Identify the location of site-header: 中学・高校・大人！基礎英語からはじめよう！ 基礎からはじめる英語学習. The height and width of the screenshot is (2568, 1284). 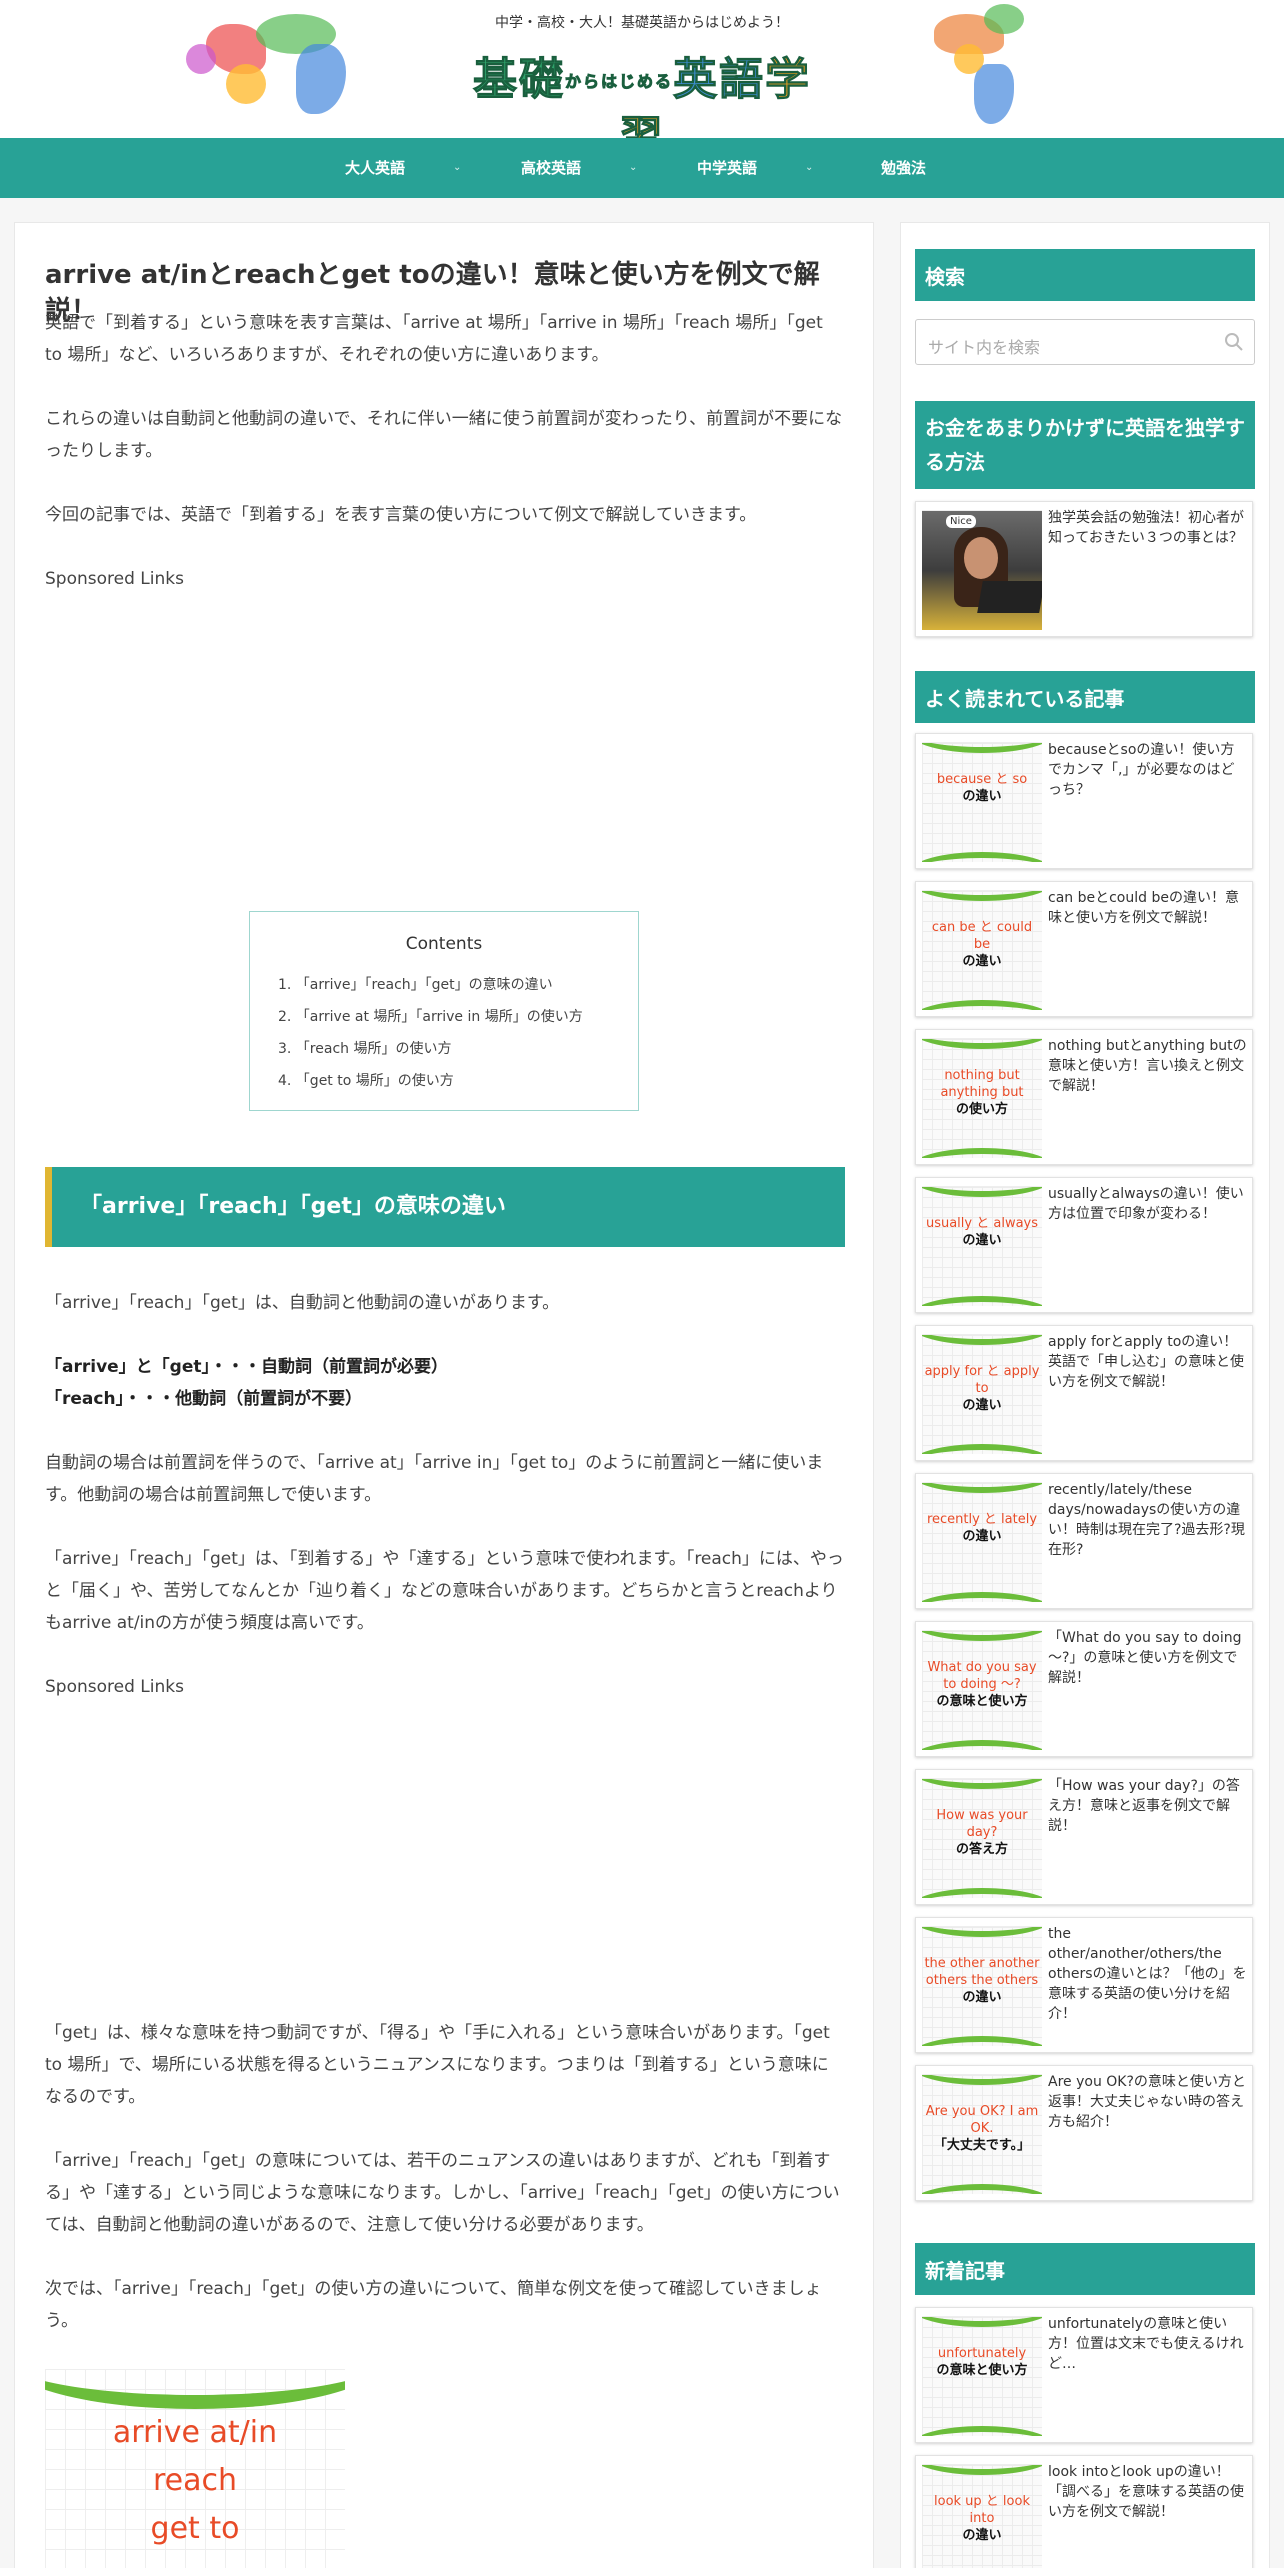
(642, 82).